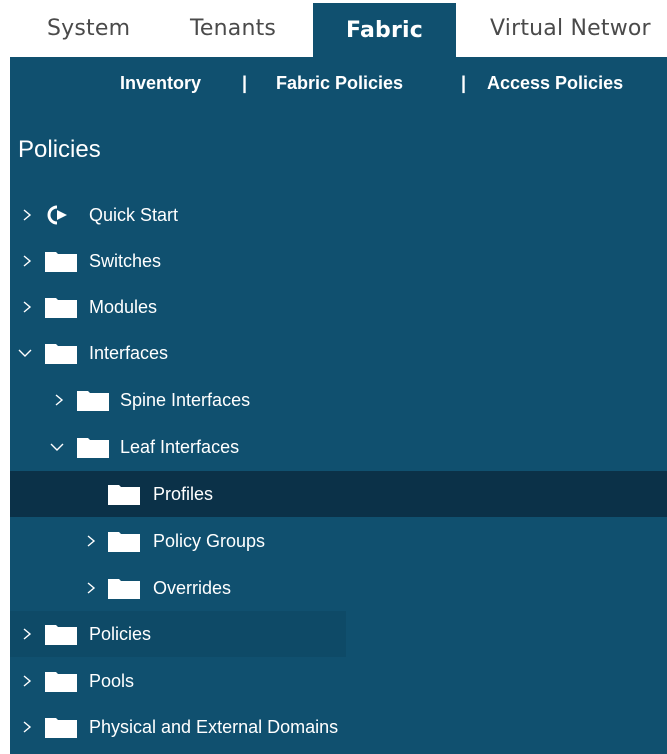 The height and width of the screenshot is (754, 667). What do you see at coordinates (338, 494) in the screenshot?
I see `tree-item-profiles: Profiles` at bounding box center [338, 494].